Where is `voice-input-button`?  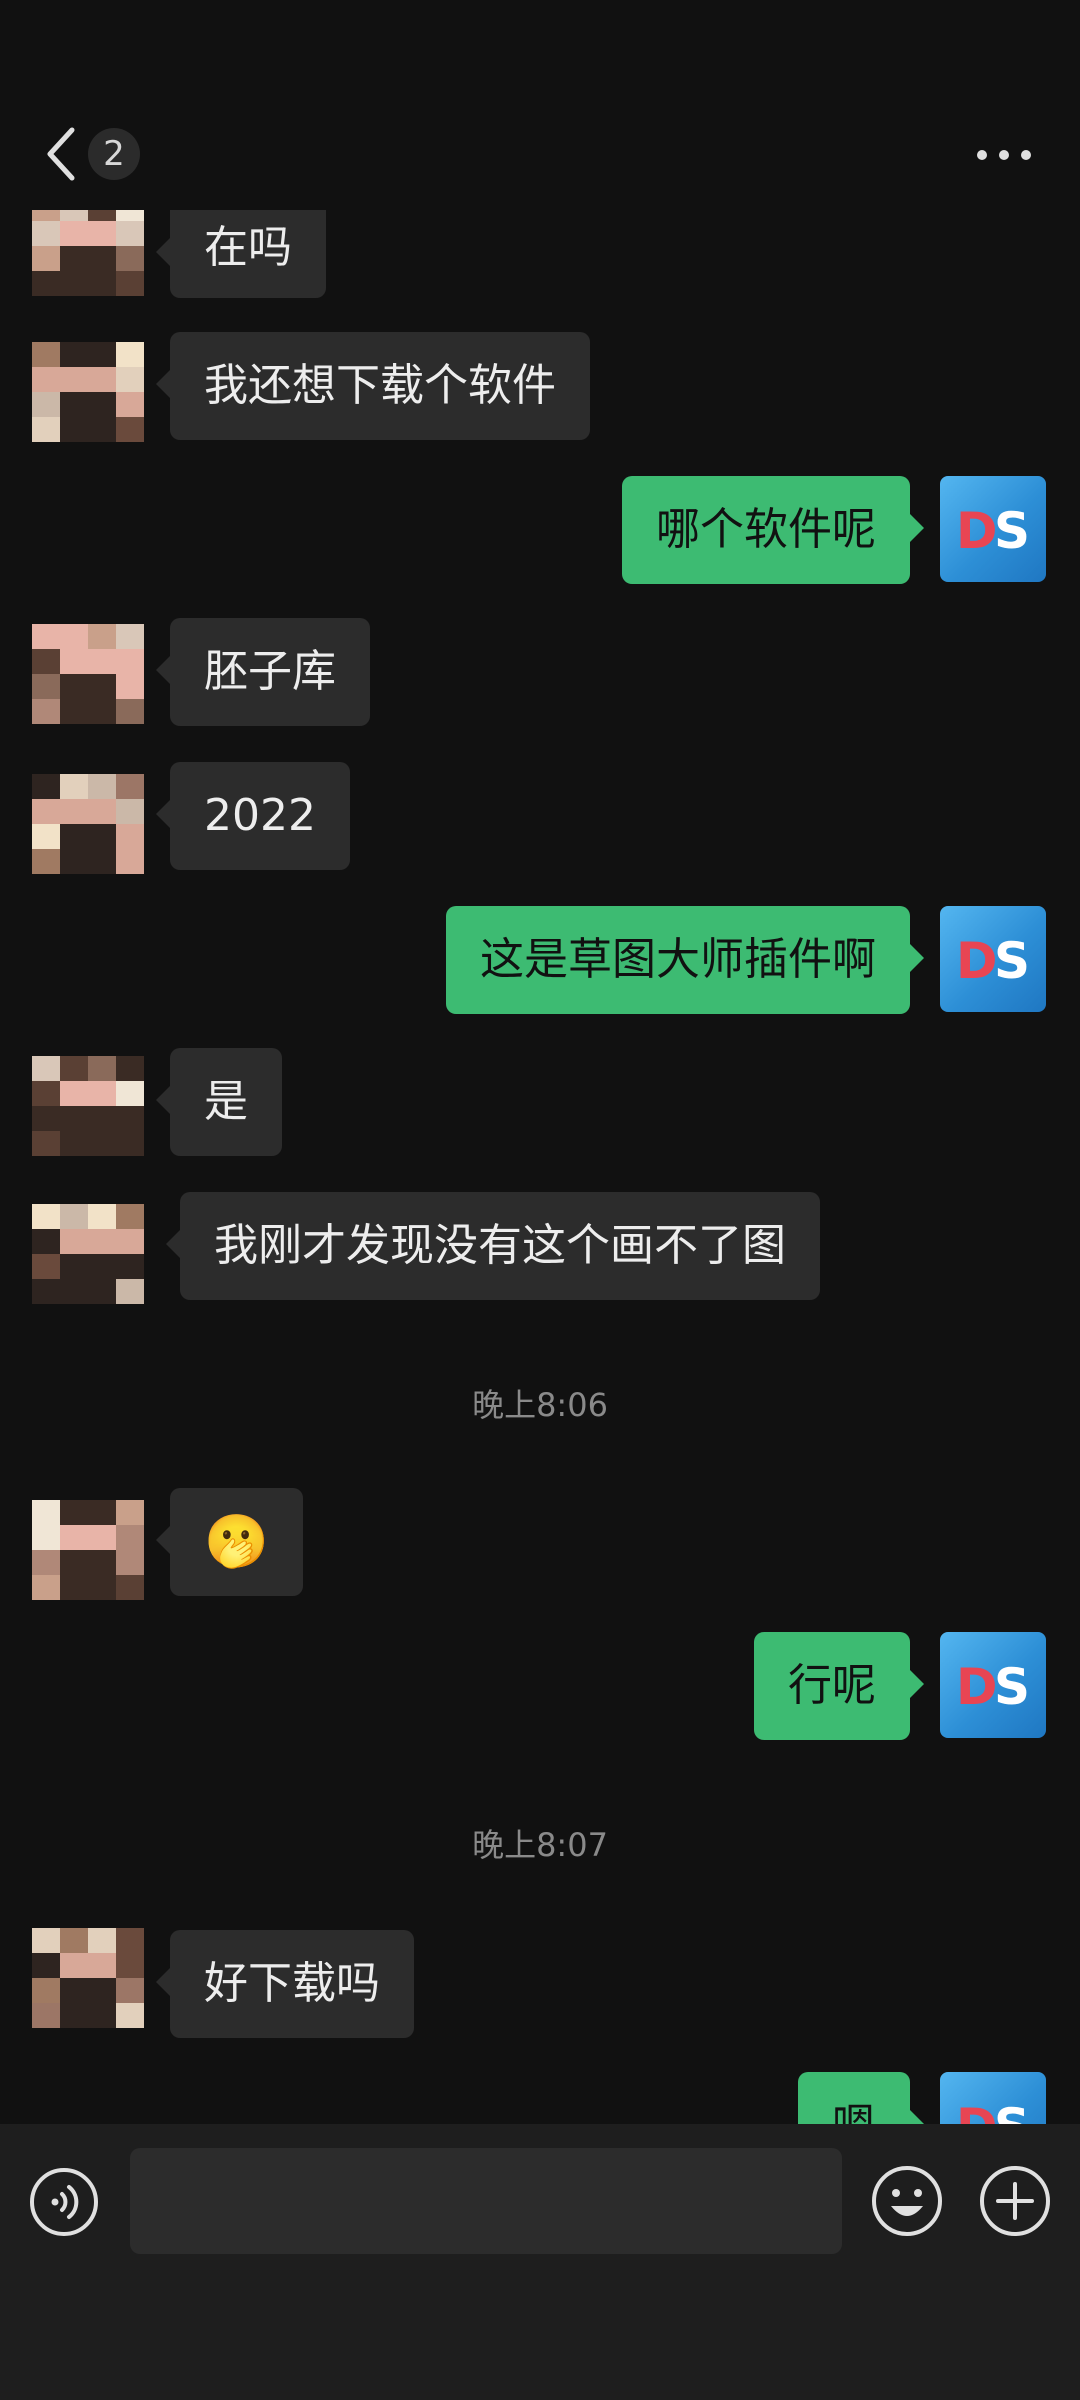
voice-input-button is located at coordinates (64, 2202).